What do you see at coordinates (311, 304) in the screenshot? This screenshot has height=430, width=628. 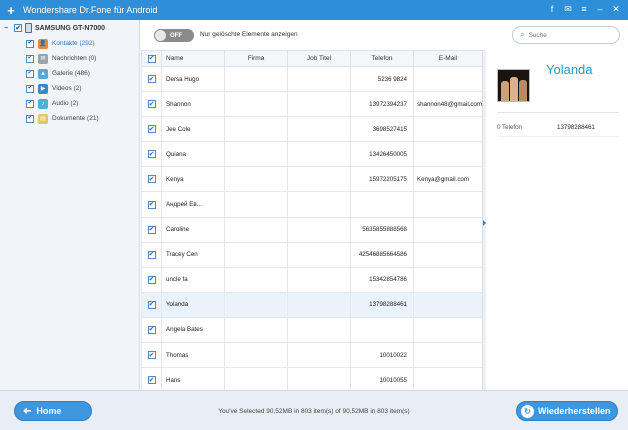 I see `table-row: ✔ Yolanda 13798288461` at bounding box center [311, 304].